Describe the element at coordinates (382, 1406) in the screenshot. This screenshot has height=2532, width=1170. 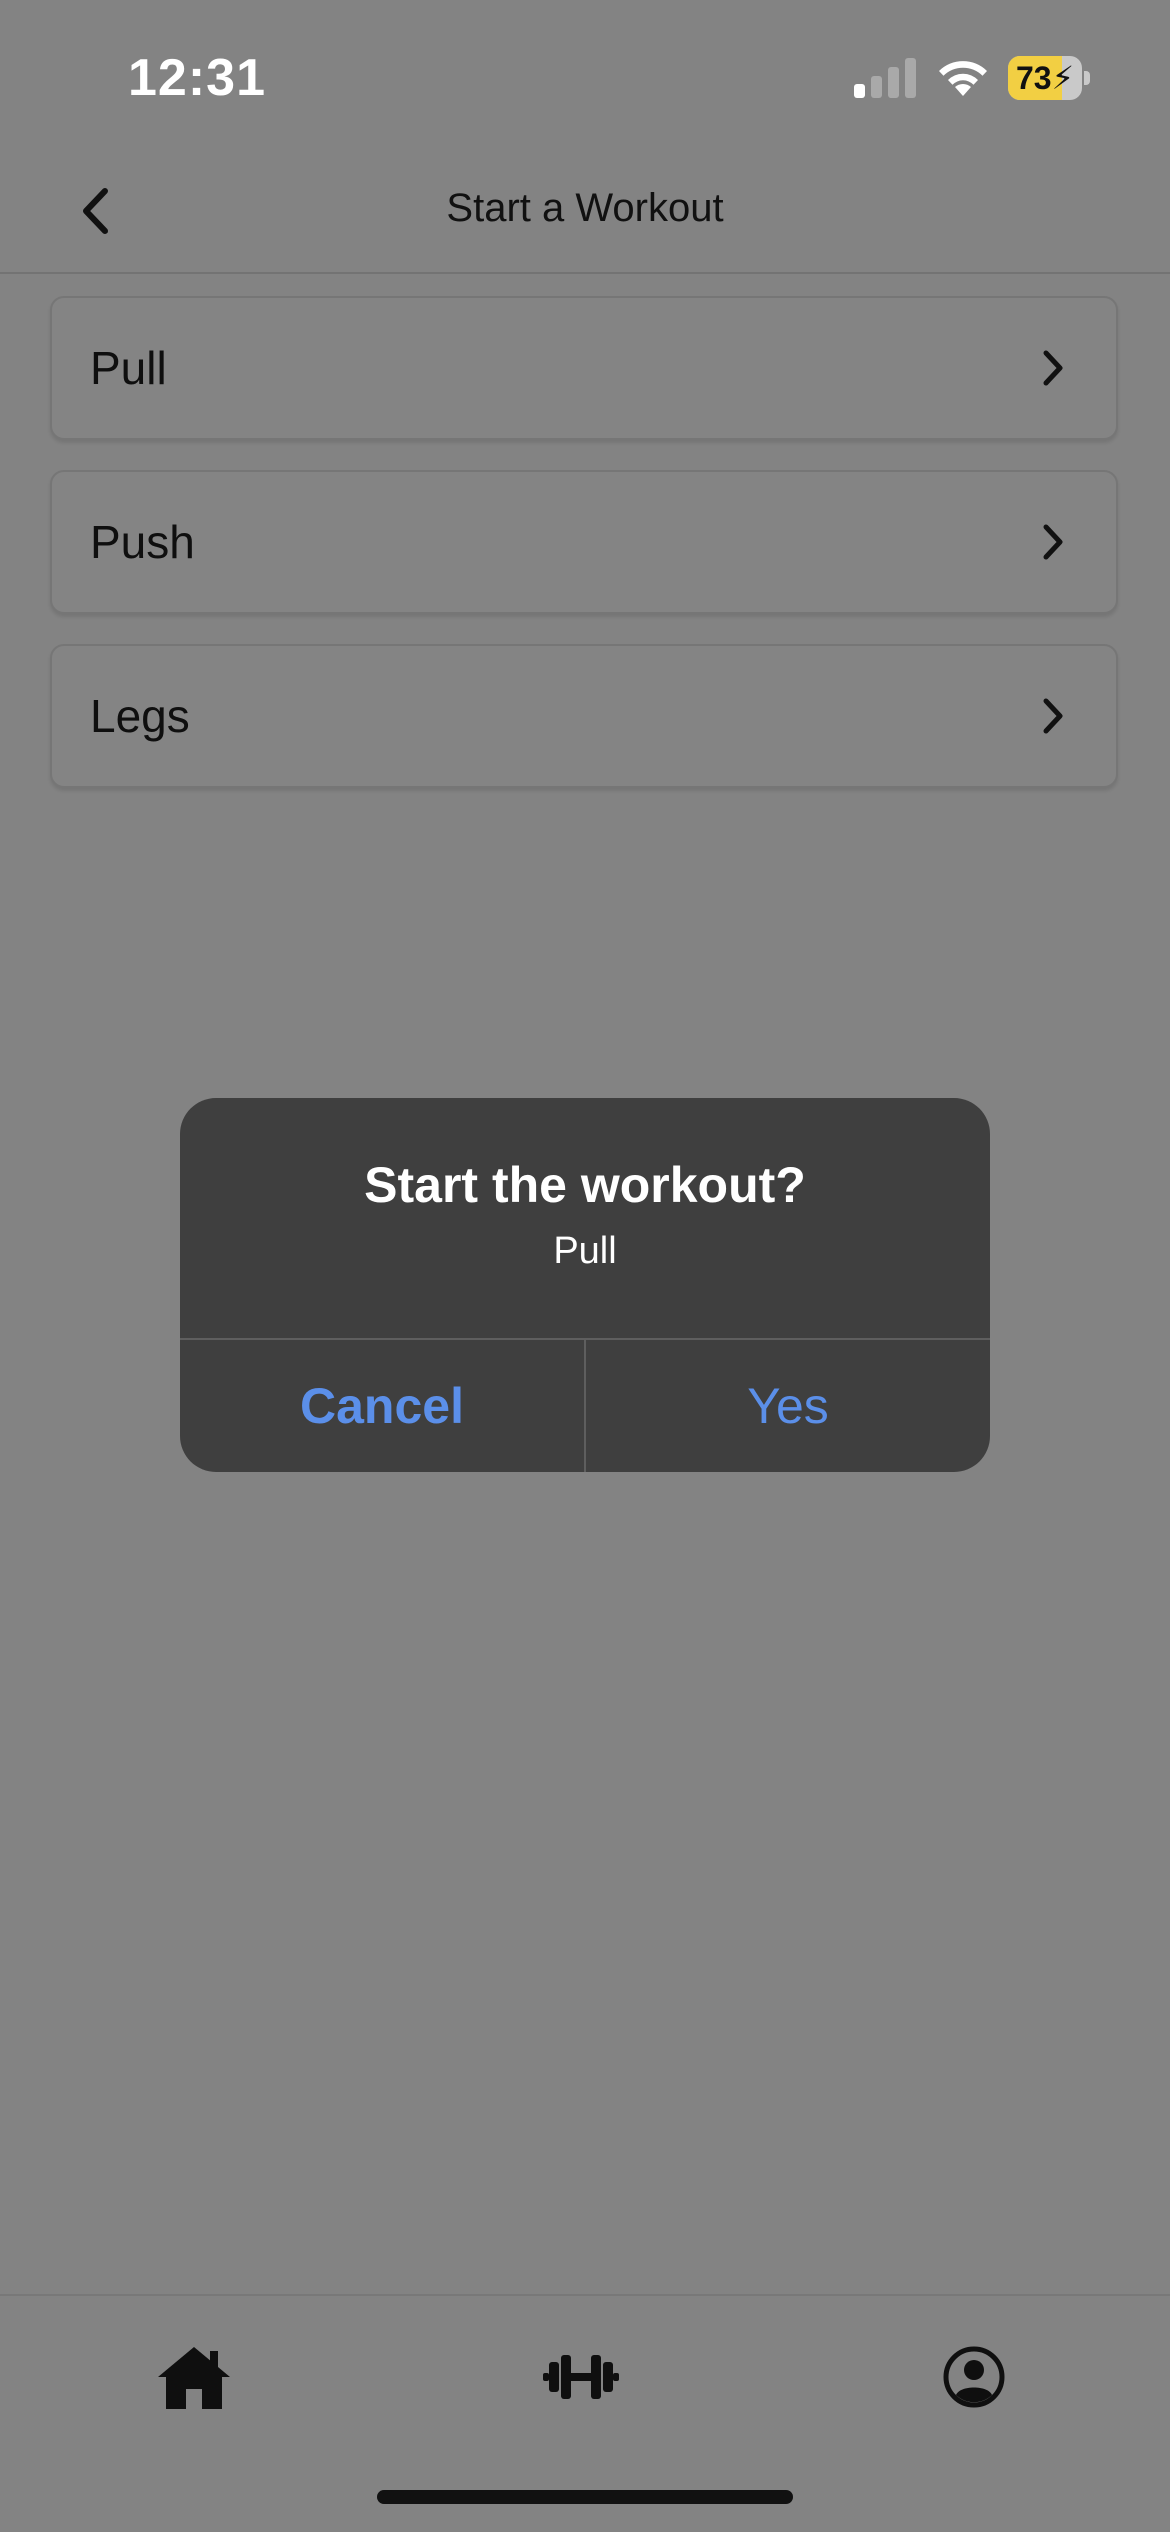
I see `cancel-button: Cancel` at that location.